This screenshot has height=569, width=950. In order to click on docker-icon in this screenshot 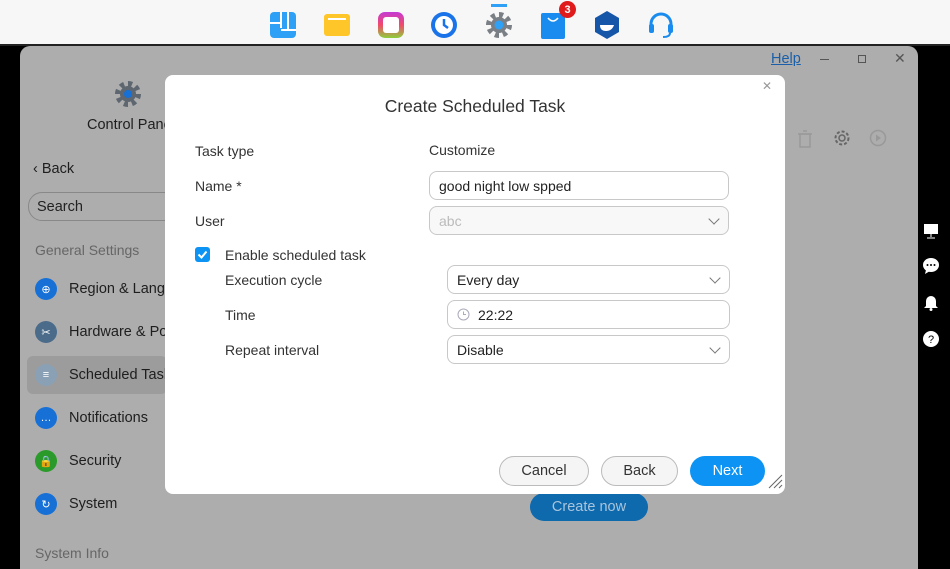, I will do `click(607, 25)`.